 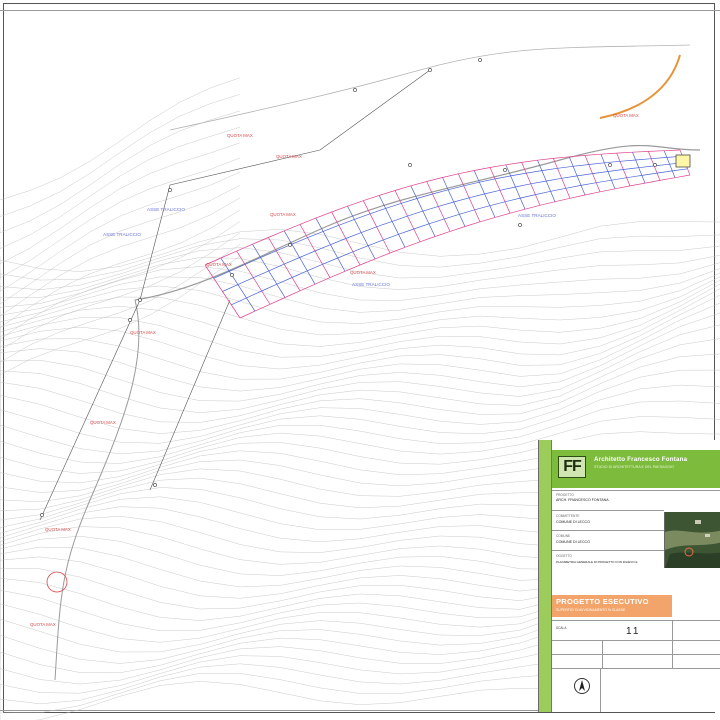 I want to click on sheet-number: 11, so click(x=633, y=631).